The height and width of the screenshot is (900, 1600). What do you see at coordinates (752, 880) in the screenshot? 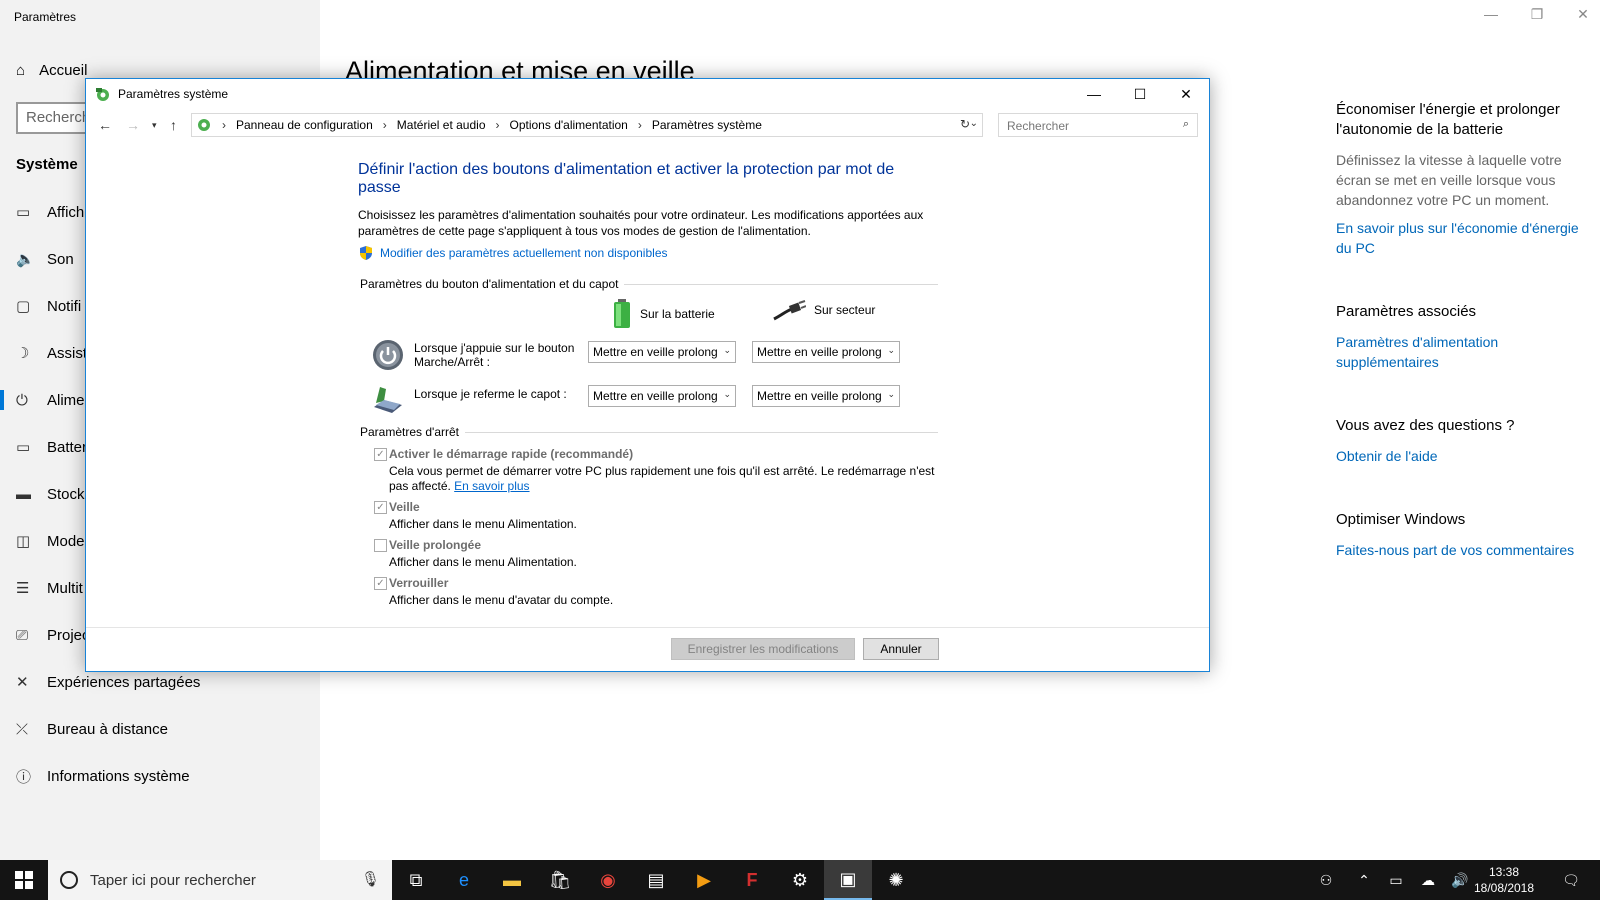
I see `filezilla-icon: F` at bounding box center [752, 880].